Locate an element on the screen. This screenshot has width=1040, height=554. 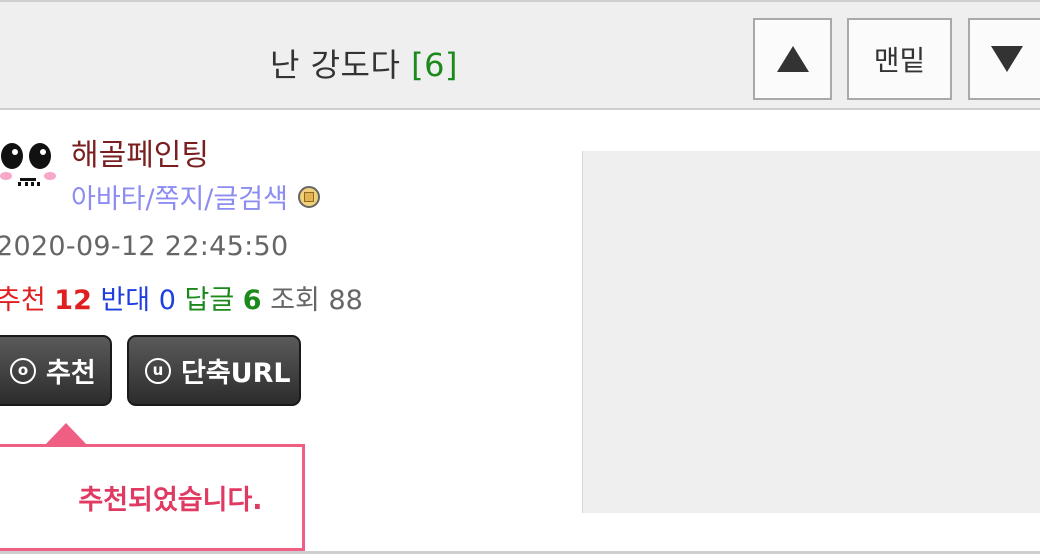
scroll-bottom-button: 맨밑 is located at coordinates (899, 59).